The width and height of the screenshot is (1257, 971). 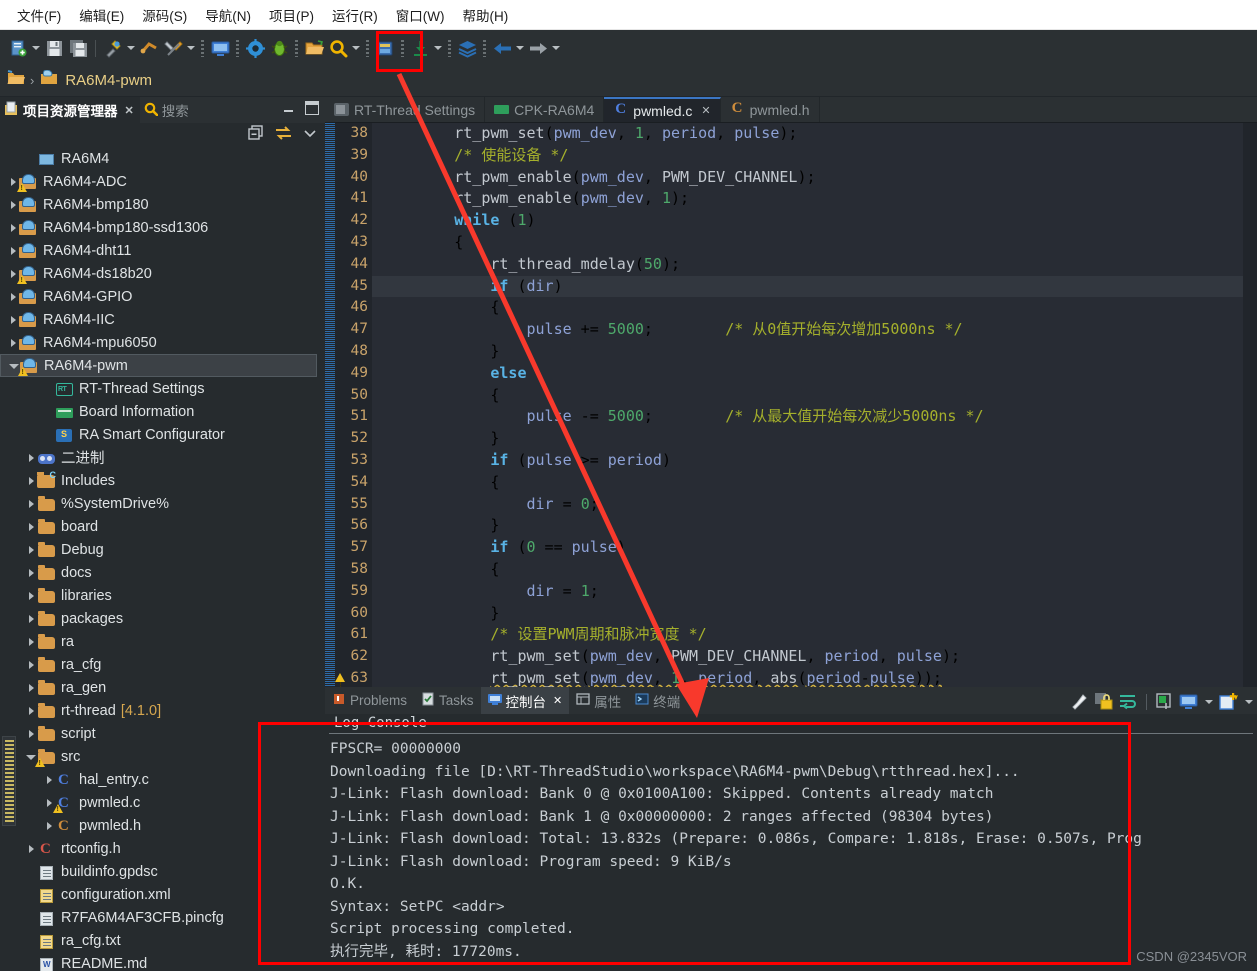 I want to click on tree-item-ra-gen: ra_gen, so click(x=158, y=687).